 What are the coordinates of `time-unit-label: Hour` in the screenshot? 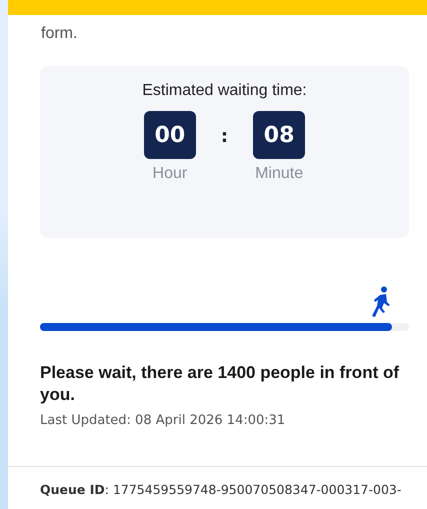 It's located at (170, 174).